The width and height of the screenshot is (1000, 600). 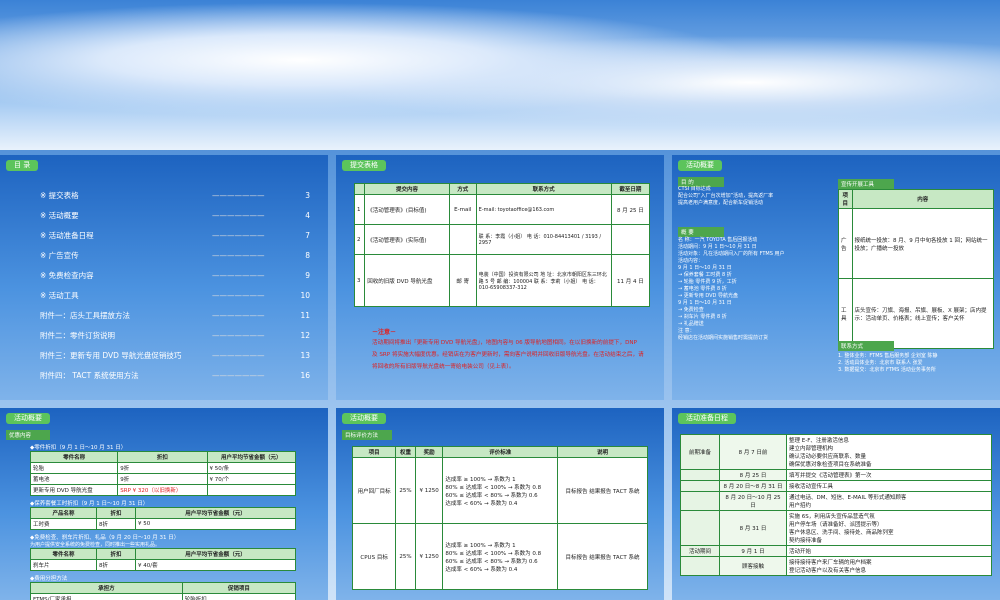 What do you see at coordinates (836, 475) in the screenshot?
I see `table-row: 8 月 25 日填写并提交《活动管理表》第一次` at bounding box center [836, 475].